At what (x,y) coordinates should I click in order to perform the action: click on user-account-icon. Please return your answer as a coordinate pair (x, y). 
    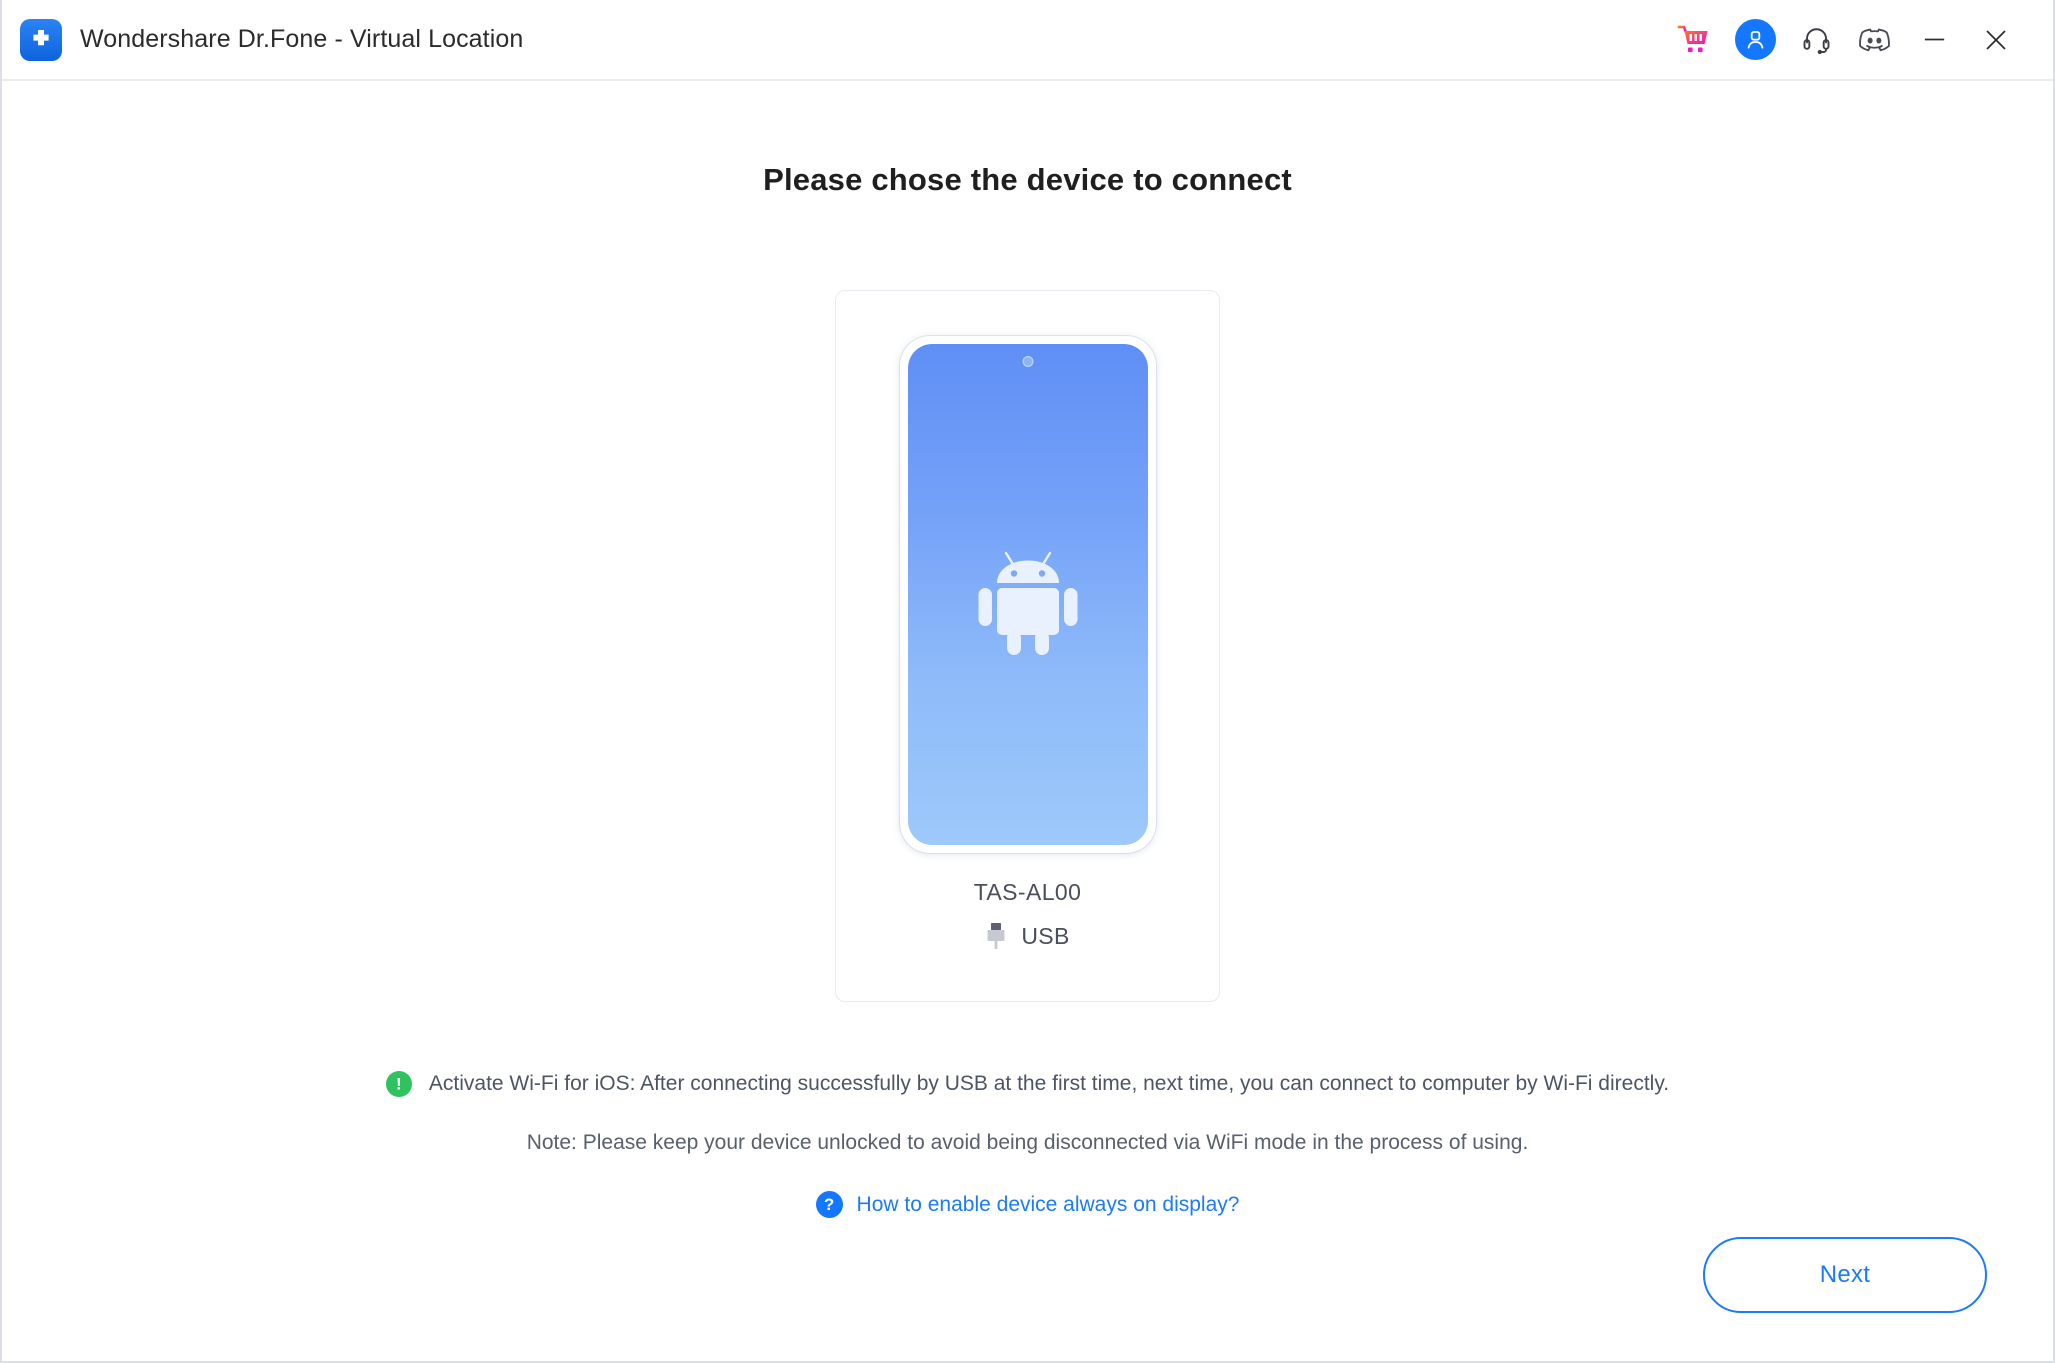
    Looking at the image, I should click on (1755, 40).